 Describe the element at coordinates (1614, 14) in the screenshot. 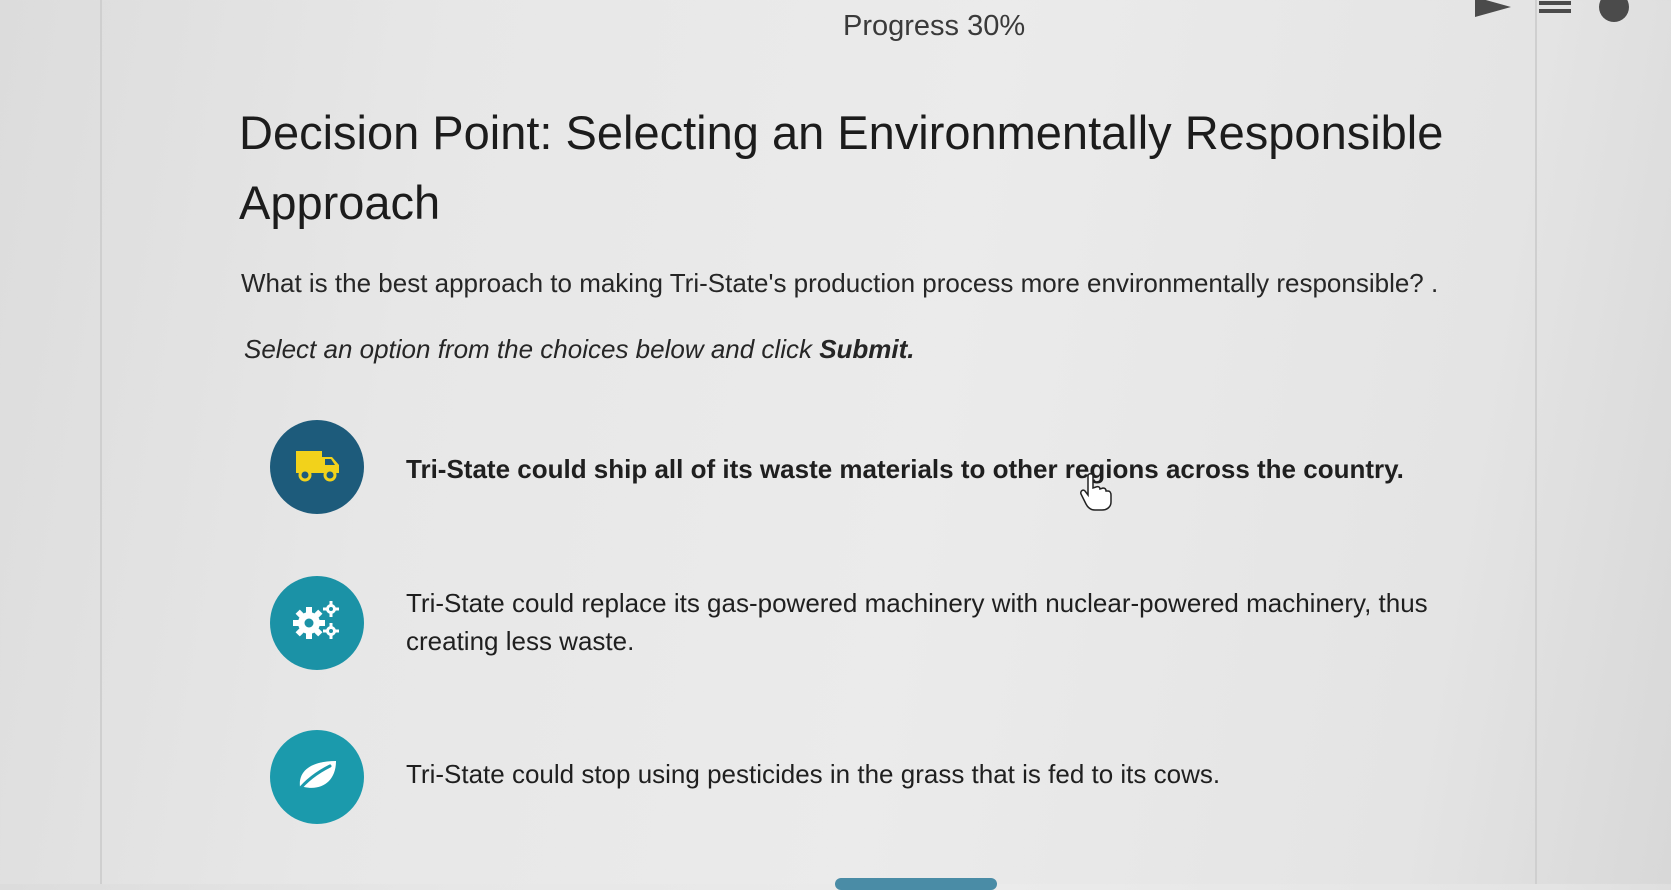

I see `help-icon` at that location.